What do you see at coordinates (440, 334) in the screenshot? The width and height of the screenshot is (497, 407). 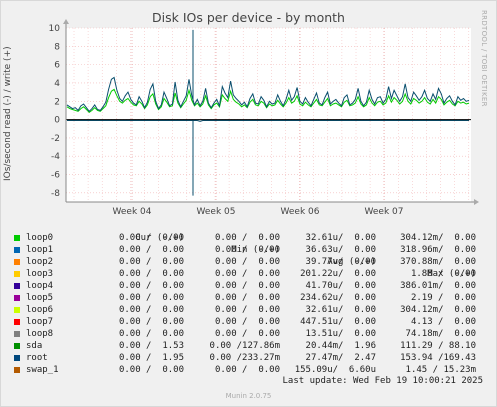 I see `legend-max: 74.18m/ 0.00` at bounding box center [440, 334].